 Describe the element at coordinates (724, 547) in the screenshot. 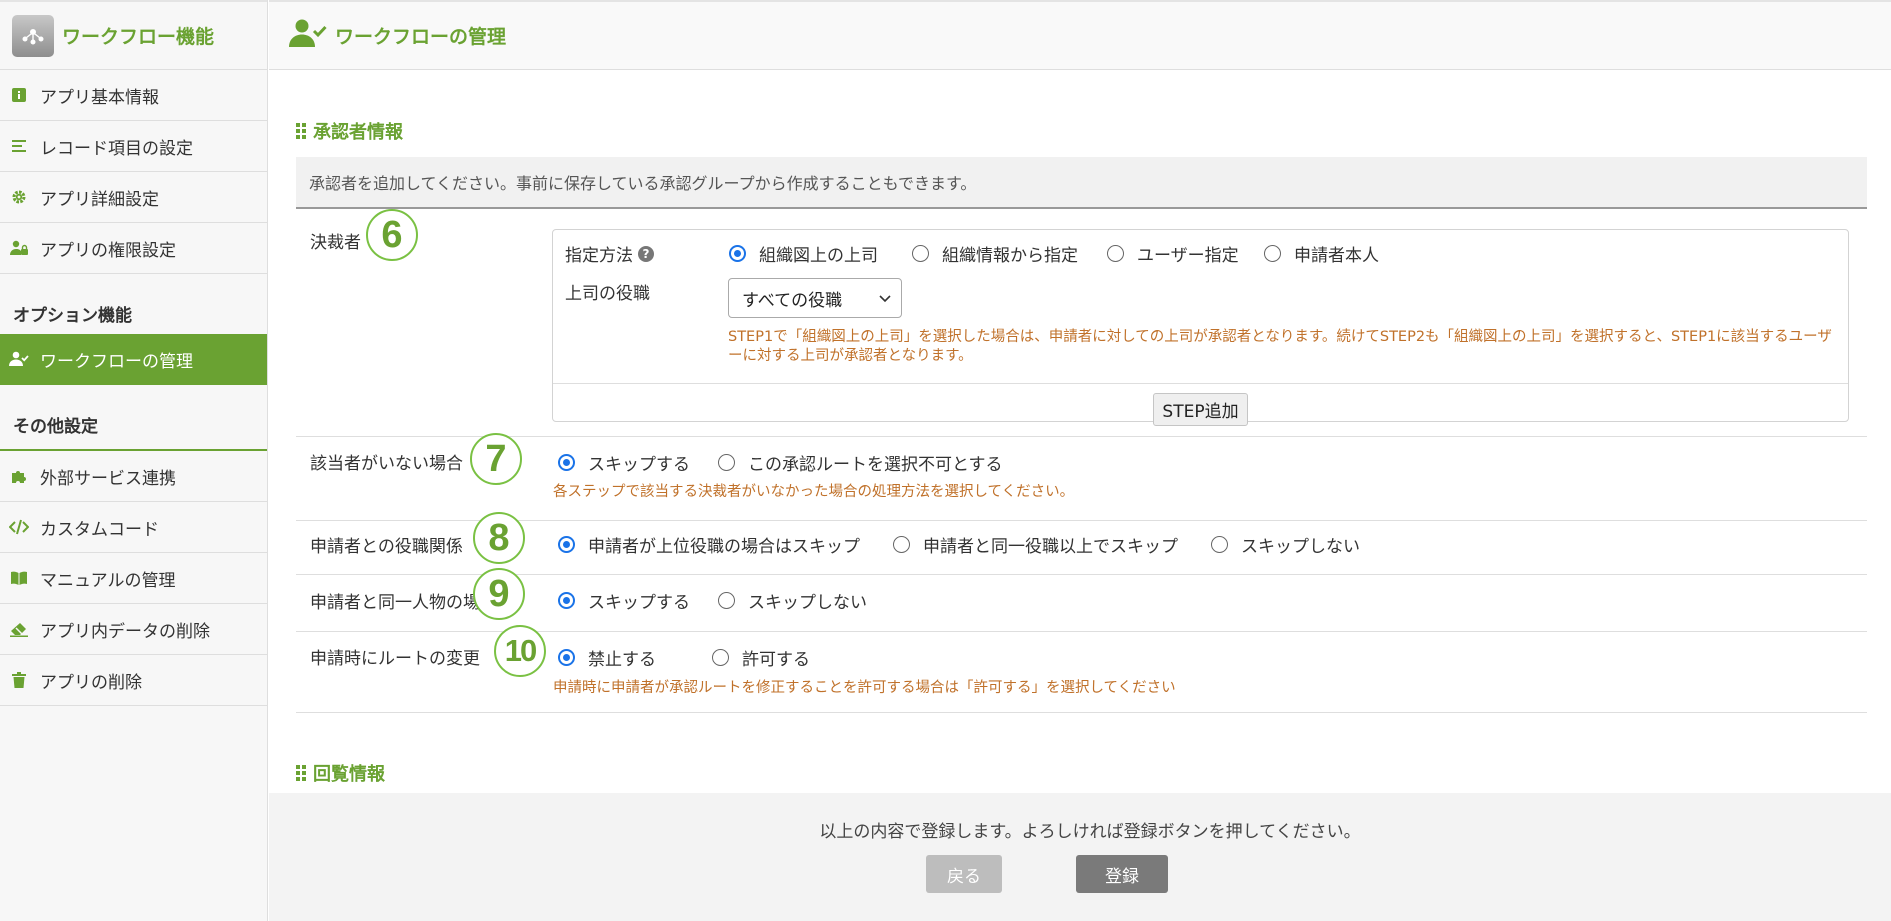

I see `radio-label: 申請者が上位役職の場合はスキップ` at that location.